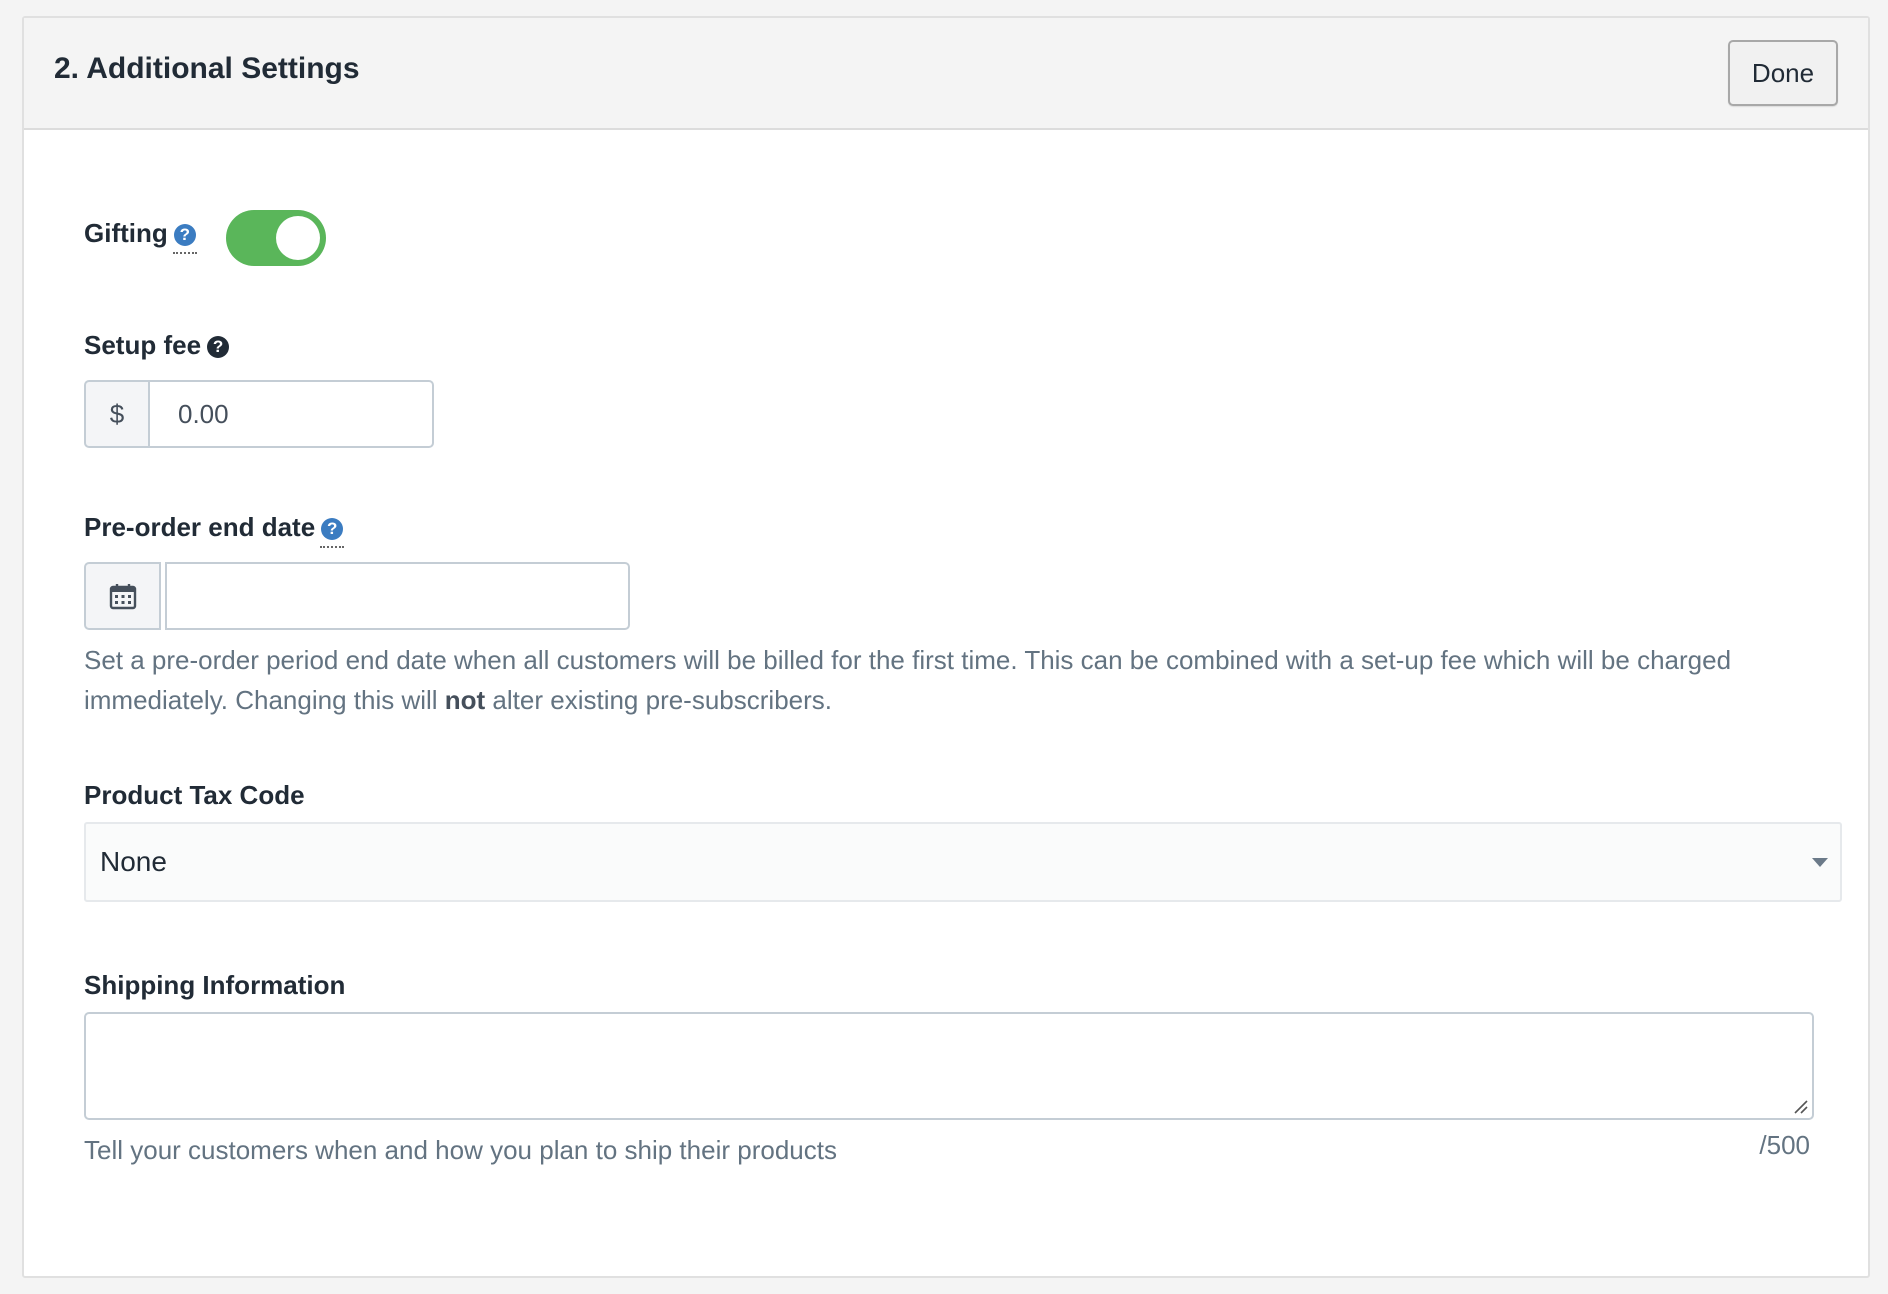  Describe the element at coordinates (1820, 862) in the screenshot. I see `chevron-down-icon` at that location.